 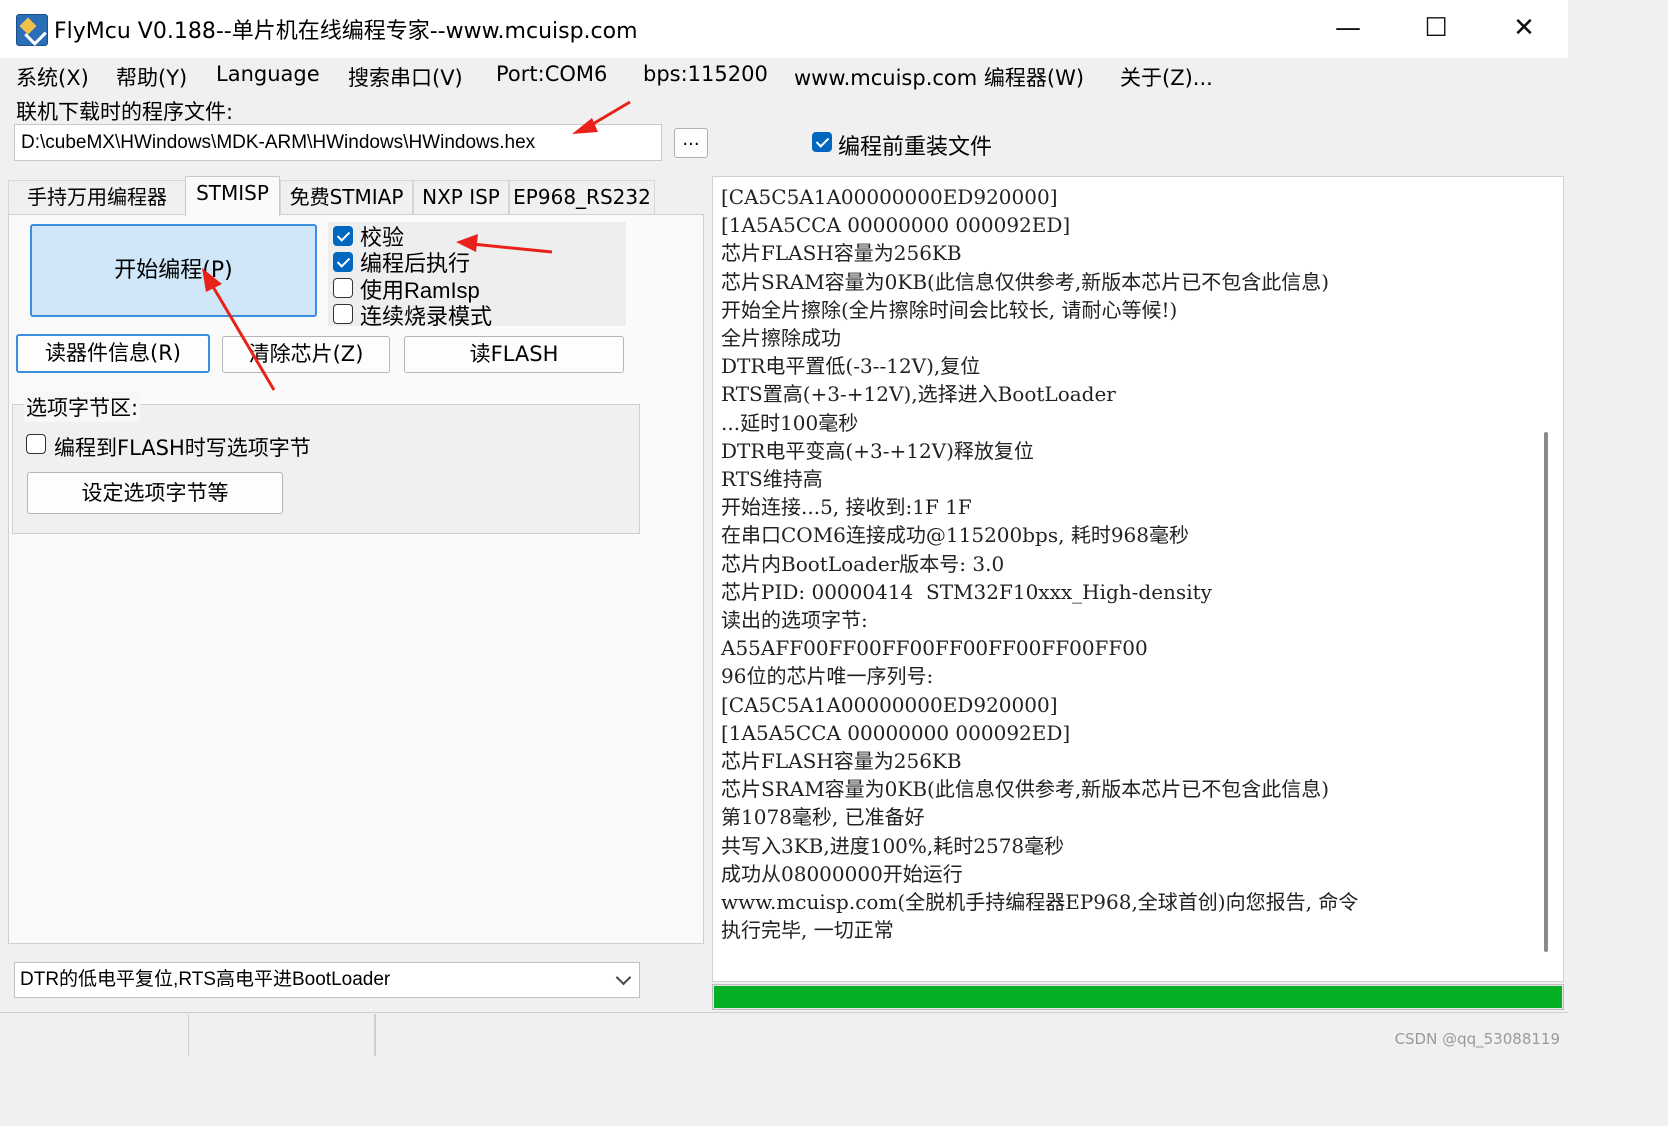 I want to click on continuous-burn-checkbox, so click(x=343, y=314).